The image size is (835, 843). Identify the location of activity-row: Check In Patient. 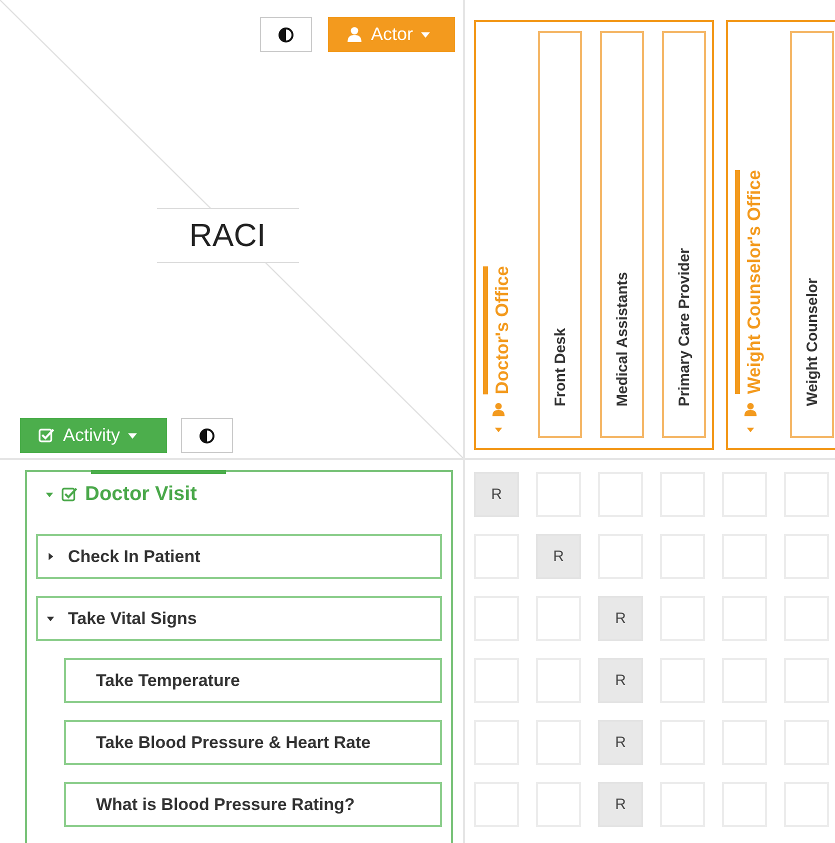
(239, 556).